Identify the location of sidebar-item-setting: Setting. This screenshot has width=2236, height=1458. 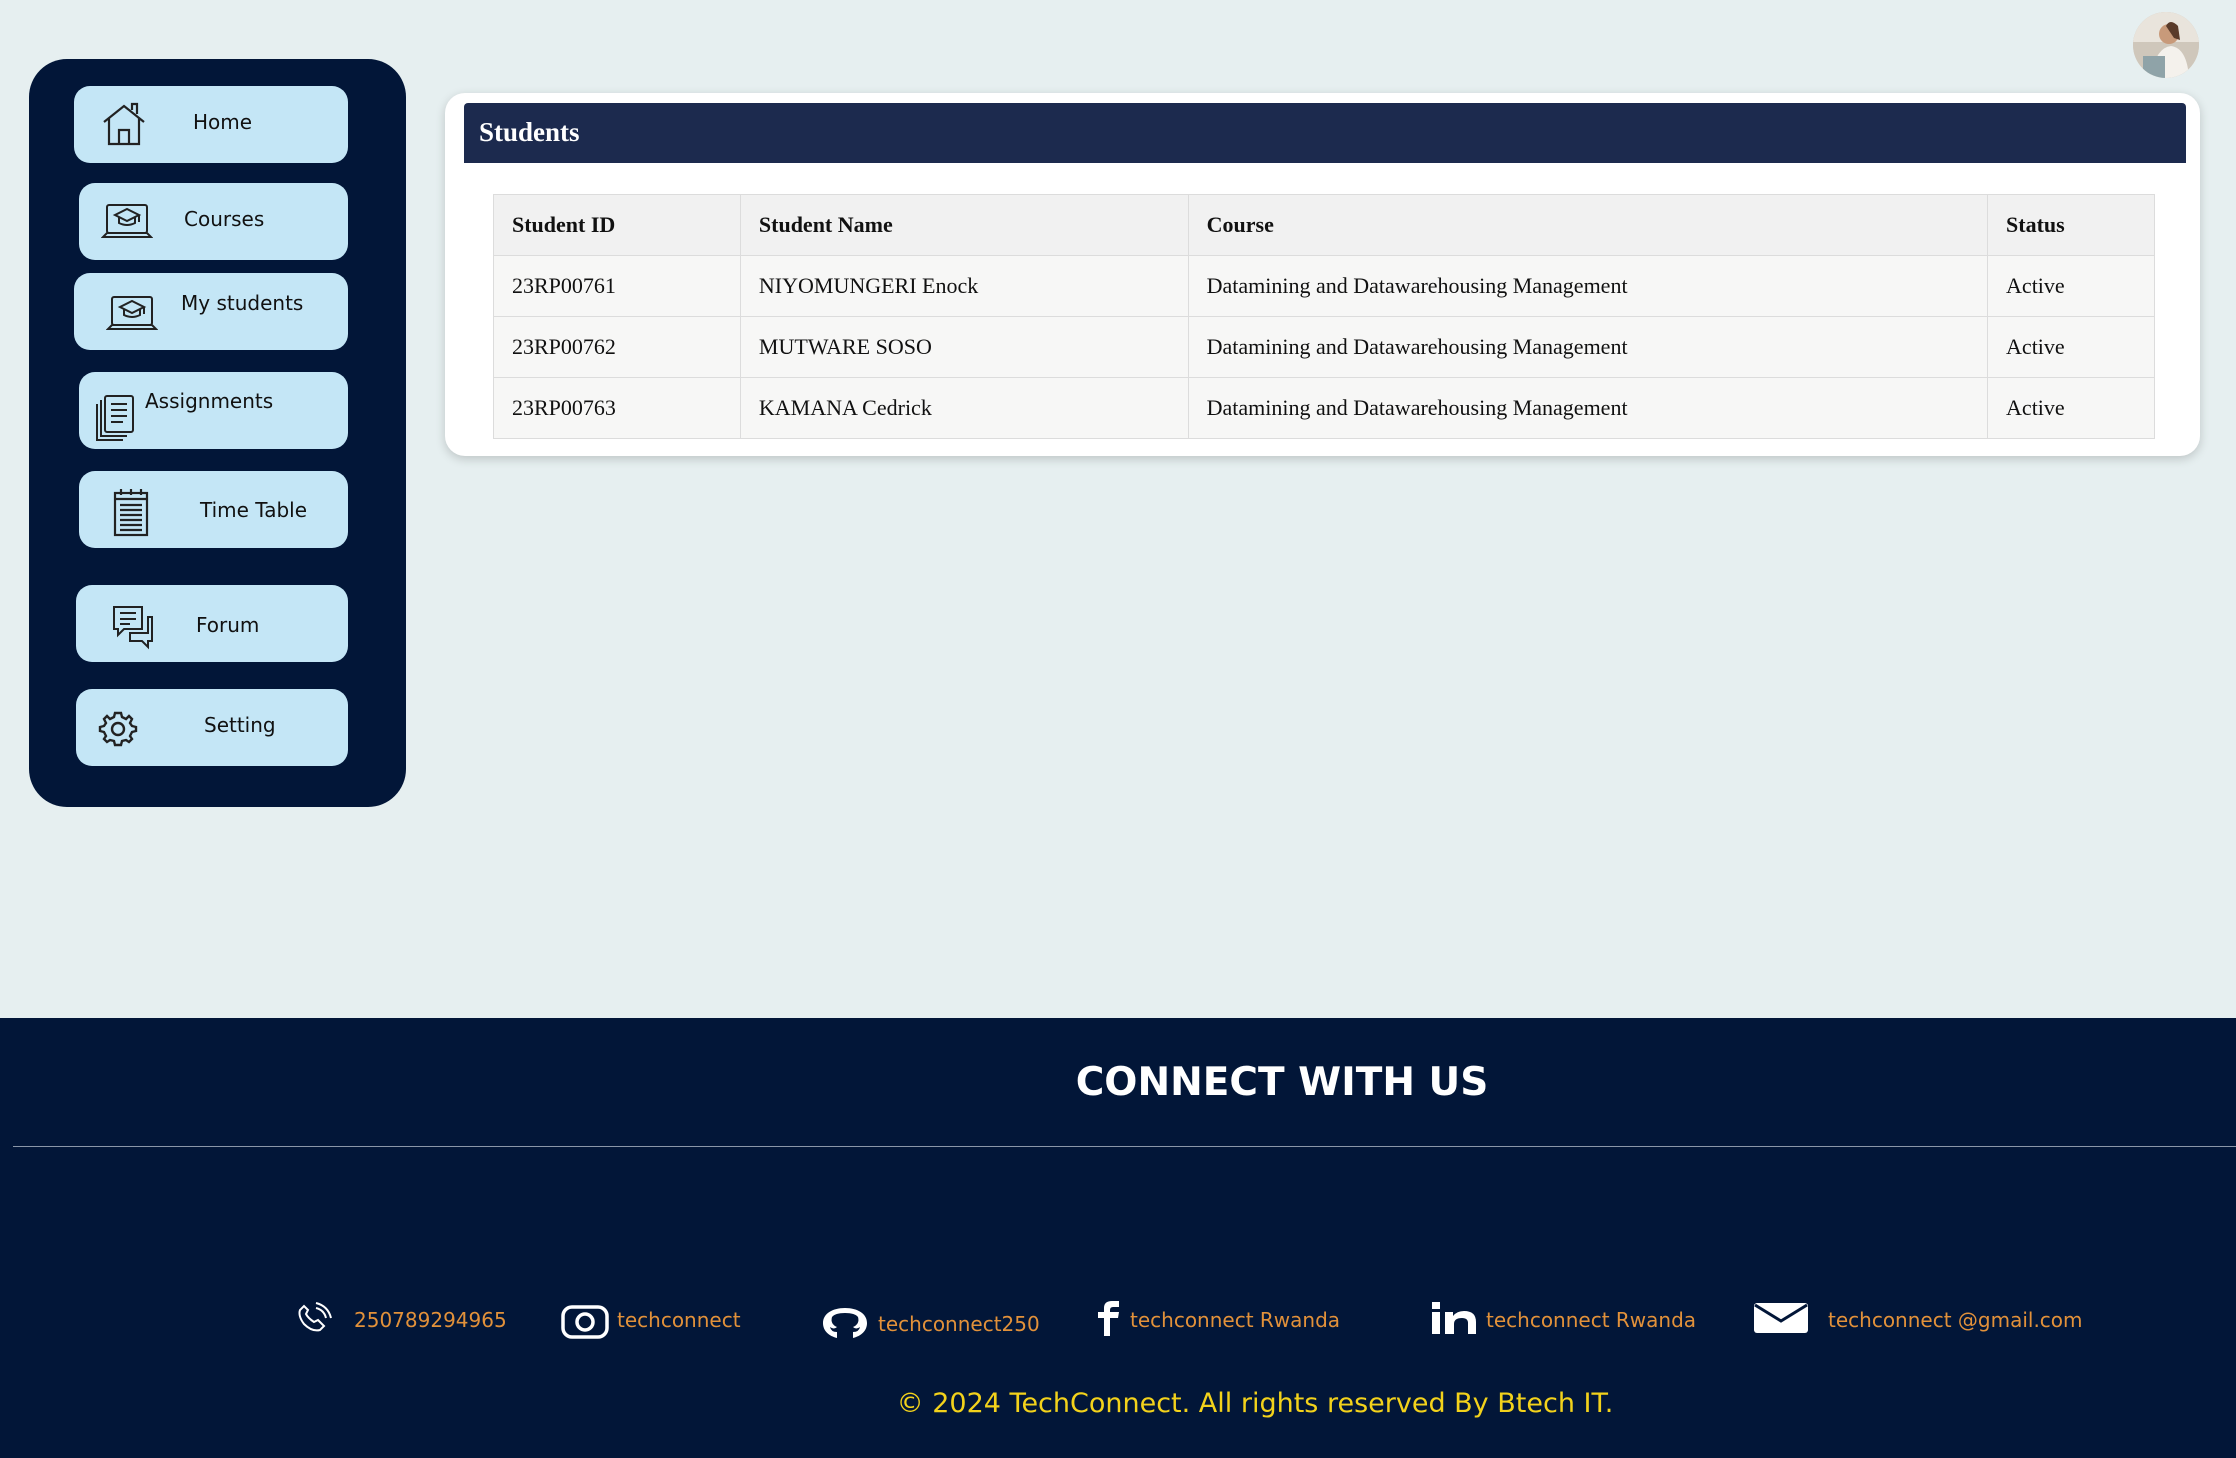
(212, 727).